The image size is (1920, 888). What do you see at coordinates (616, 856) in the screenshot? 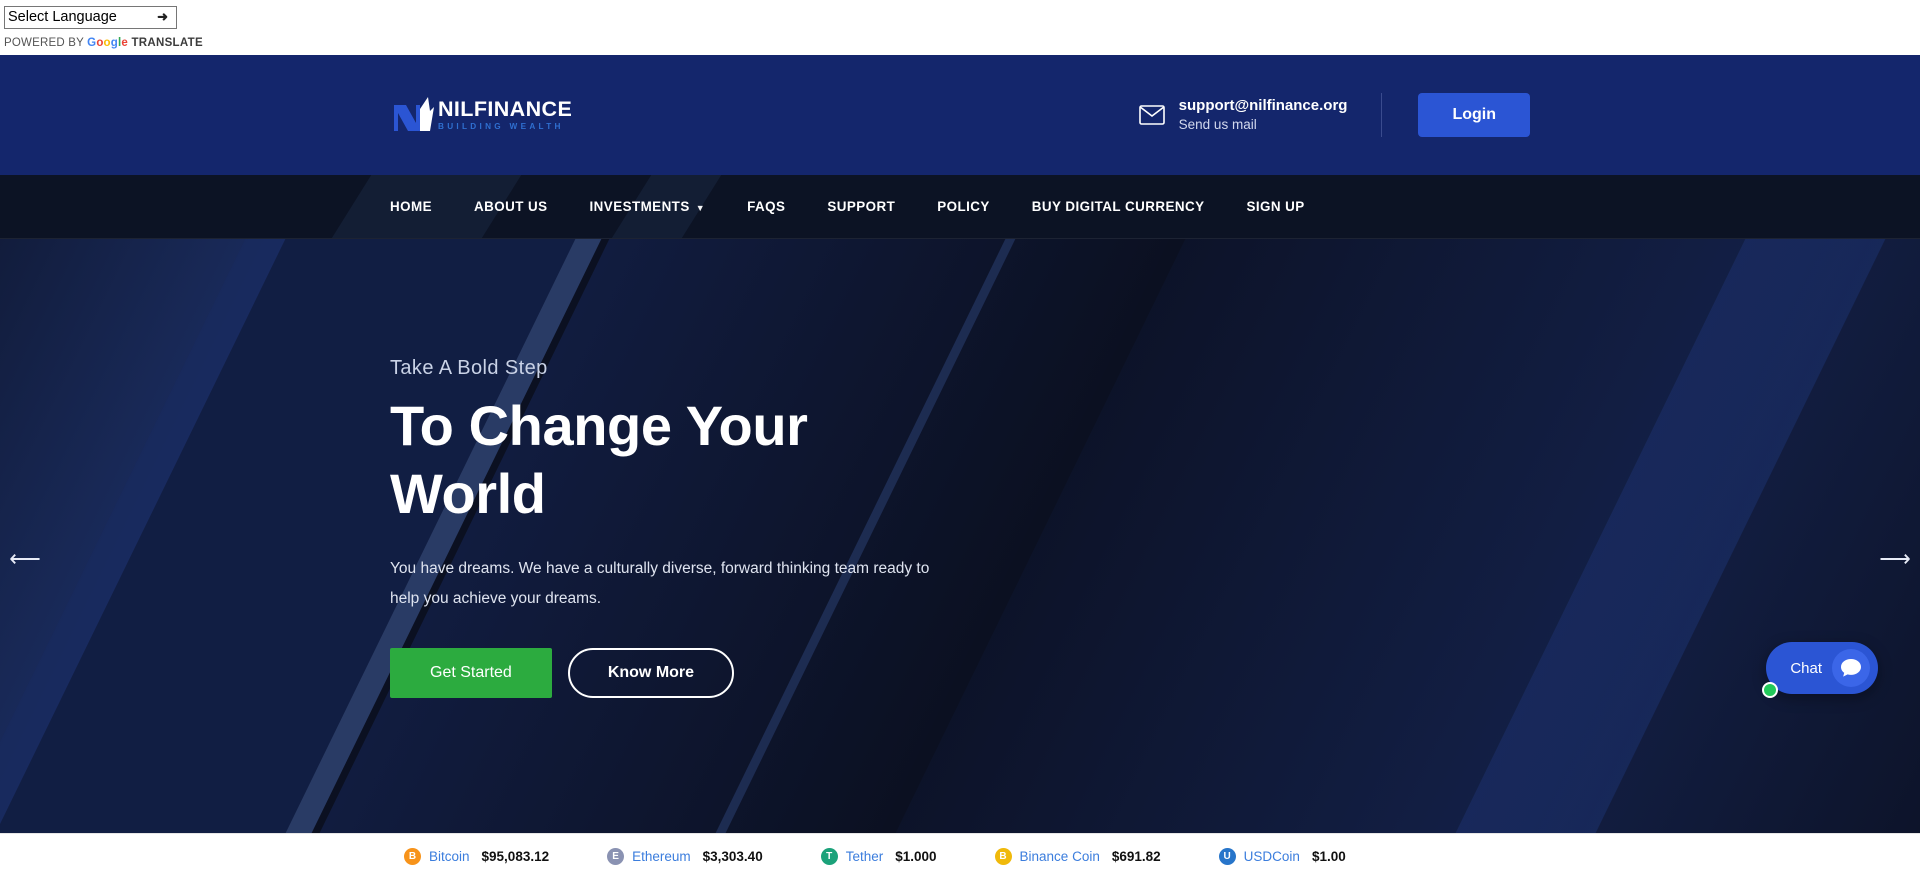
I see `coin-icon: E` at bounding box center [616, 856].